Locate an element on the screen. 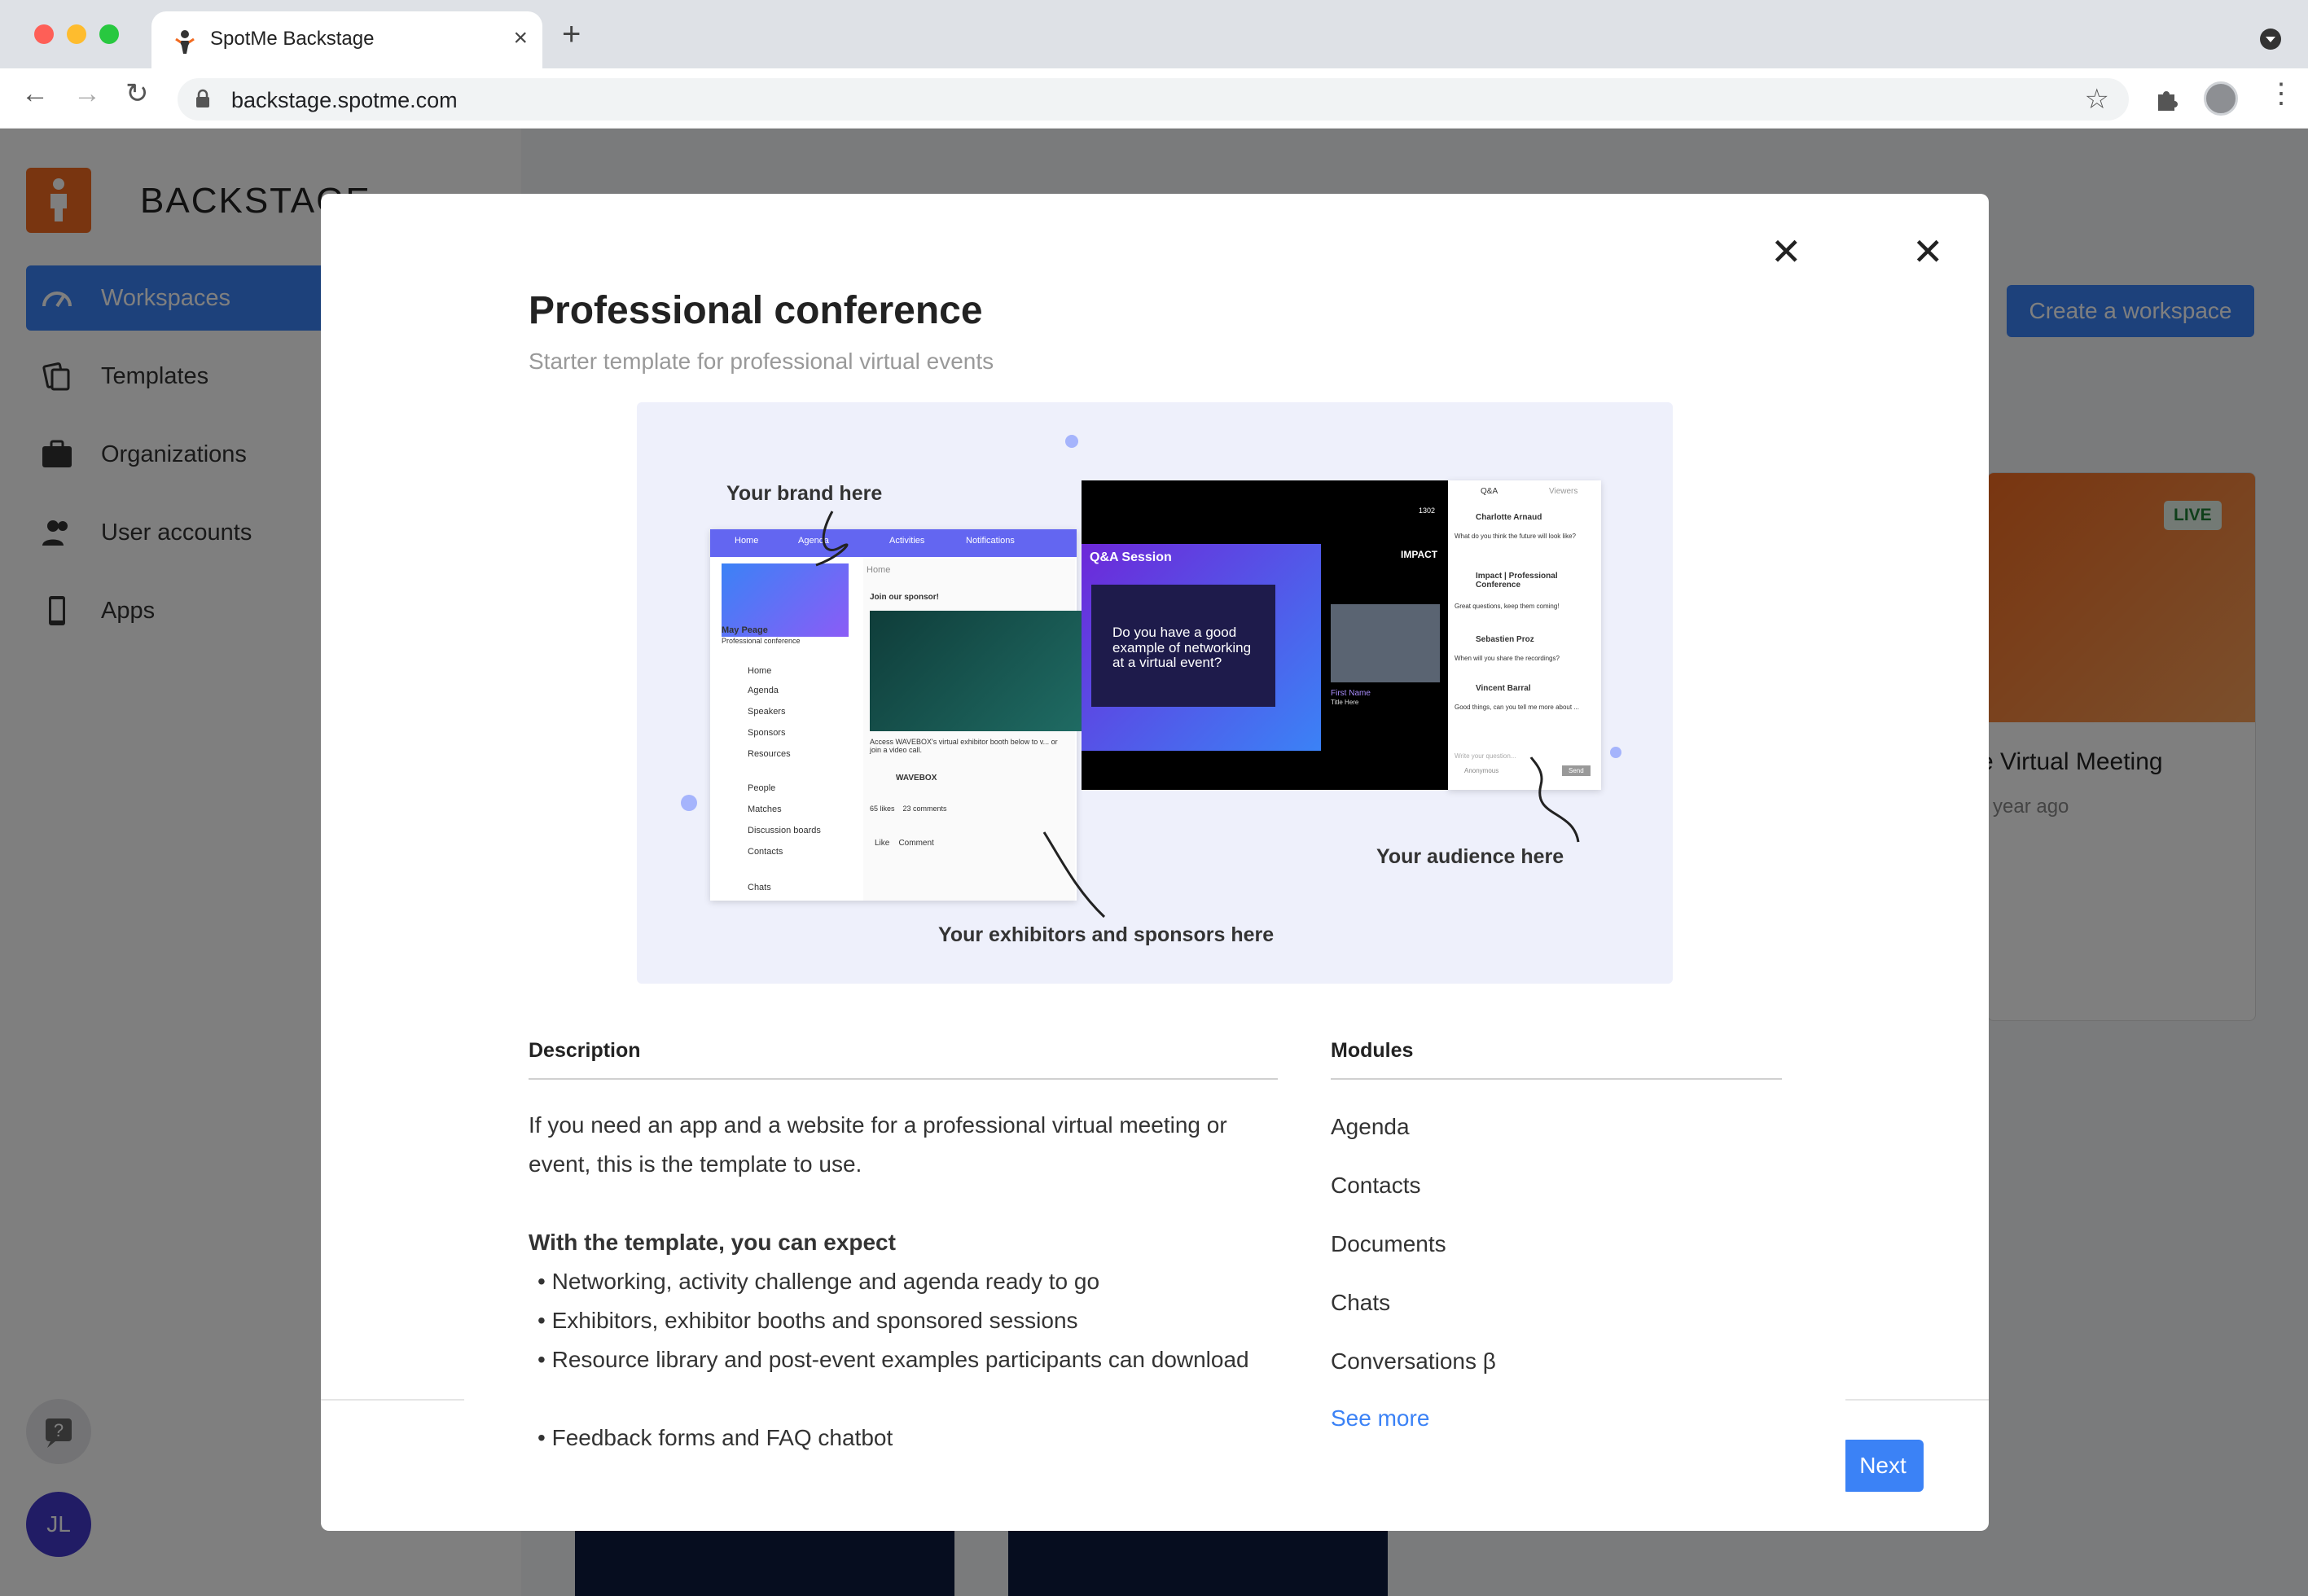 The image size is (2308, 1596). browser-tab: SpotMe Backstage × is located at coordinates (347, 39).